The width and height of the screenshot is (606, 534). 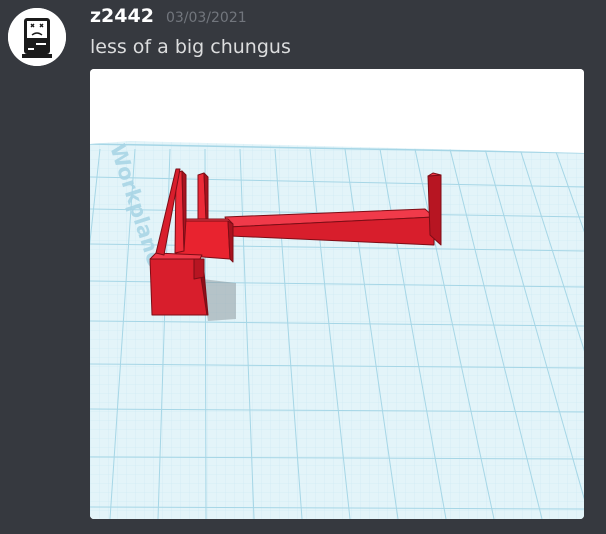 What do you see at coordinates (206, 18) in the screenshot?
I see `timestamp: 03/03/2021` at bounding box center [206, 18].